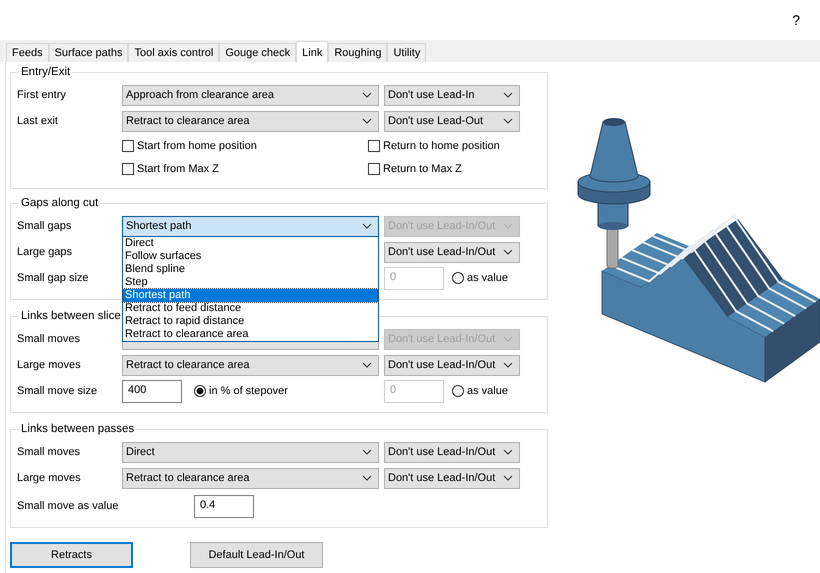 Image resolution: width=820 pixels, height=573 pixels. I want to click on push-button: Default Lead-In/Out, so click(256, 555).